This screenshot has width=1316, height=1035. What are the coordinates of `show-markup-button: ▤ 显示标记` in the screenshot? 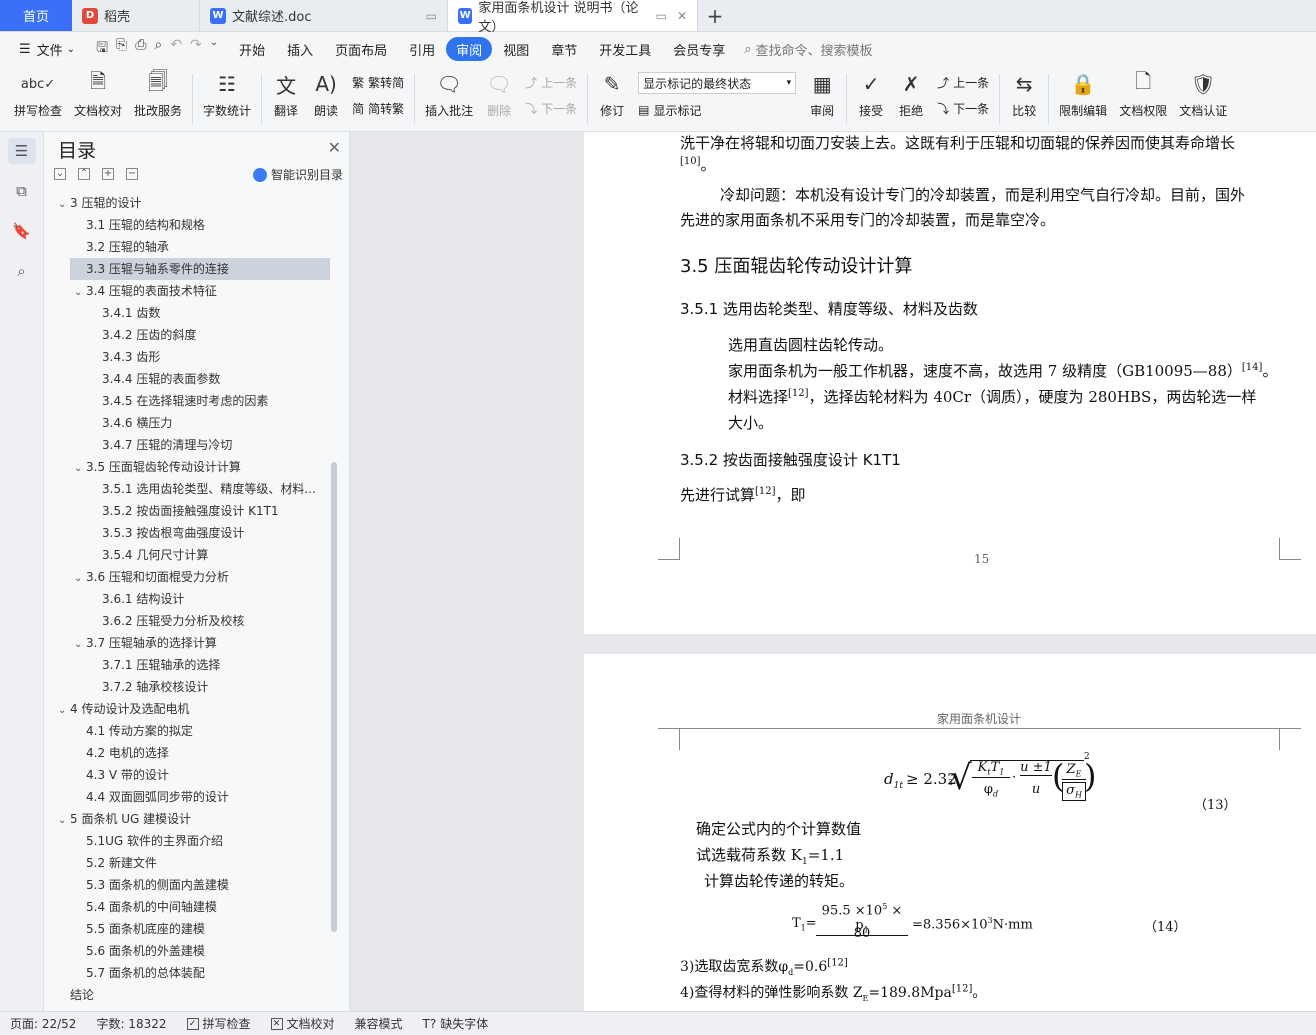 It's located at (717, 110).